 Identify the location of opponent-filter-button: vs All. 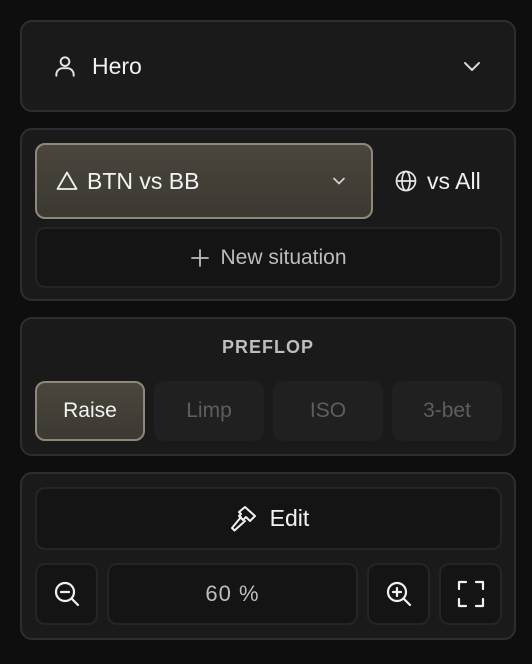
(449, 181).